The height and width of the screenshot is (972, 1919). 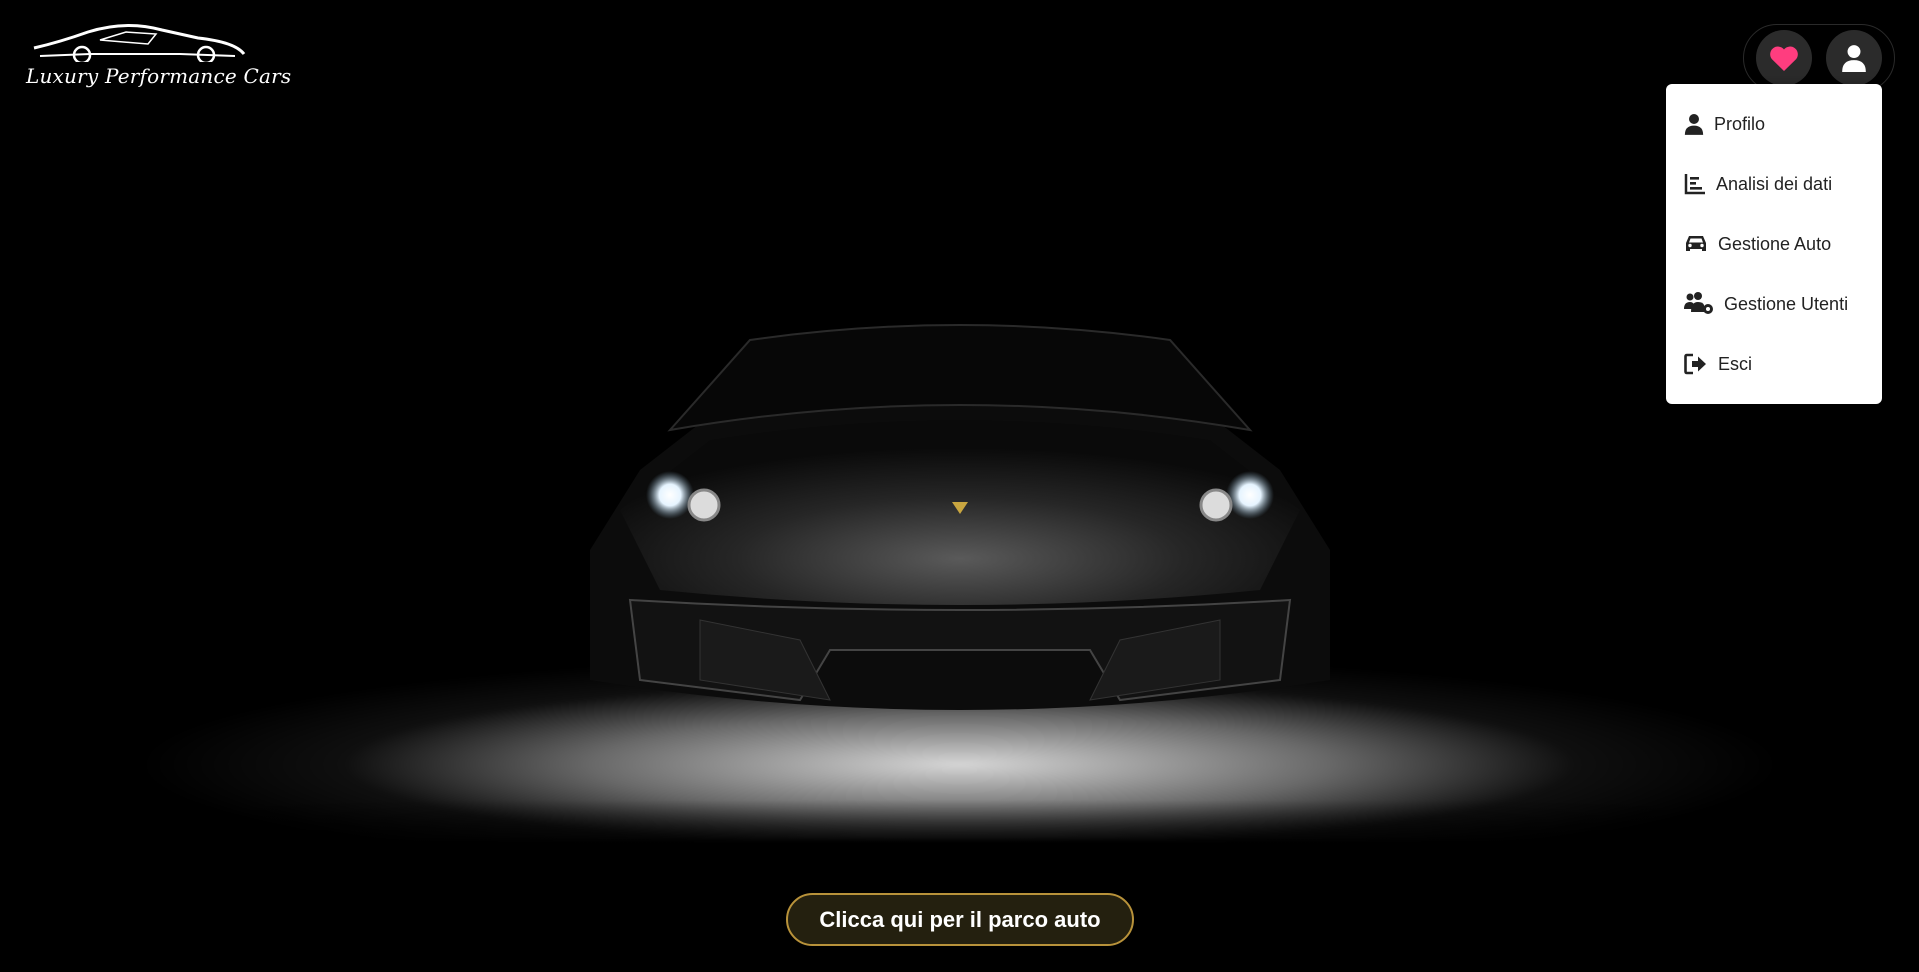 I want to click on menu-item-profilo: Profilo, so click(x=1724, y=124).